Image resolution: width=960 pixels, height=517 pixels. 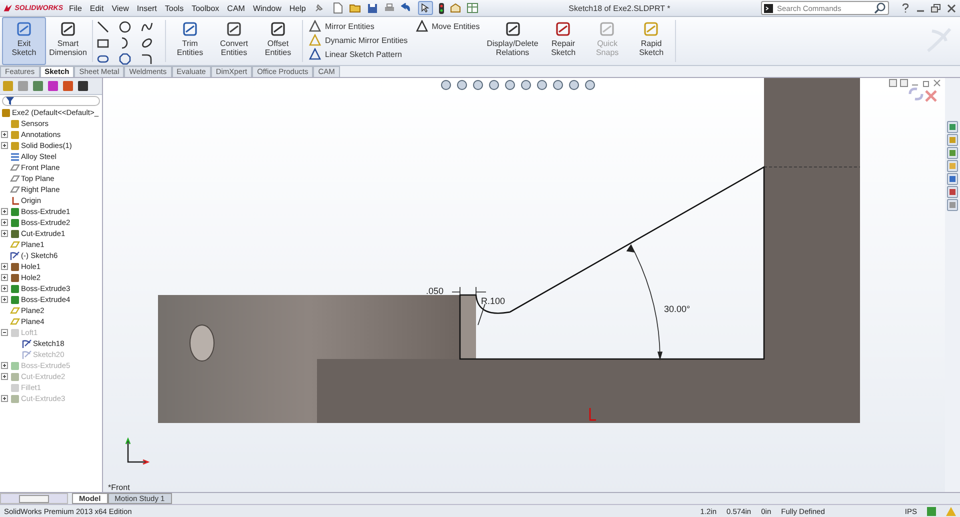 What do you see at coordinates (174, 8) in the screenshot?
I see `menu-item: Tools` at bounding box center [174, 8].